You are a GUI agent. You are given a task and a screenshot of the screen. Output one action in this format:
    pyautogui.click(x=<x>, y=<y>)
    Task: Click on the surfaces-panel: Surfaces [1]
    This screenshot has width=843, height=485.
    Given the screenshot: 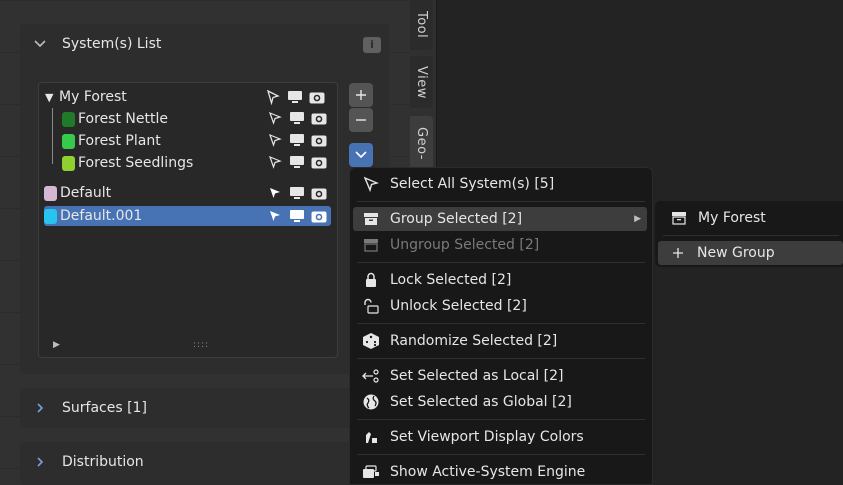 What is the action you would take?
    pyautogui.click(x=204, y=408)
    